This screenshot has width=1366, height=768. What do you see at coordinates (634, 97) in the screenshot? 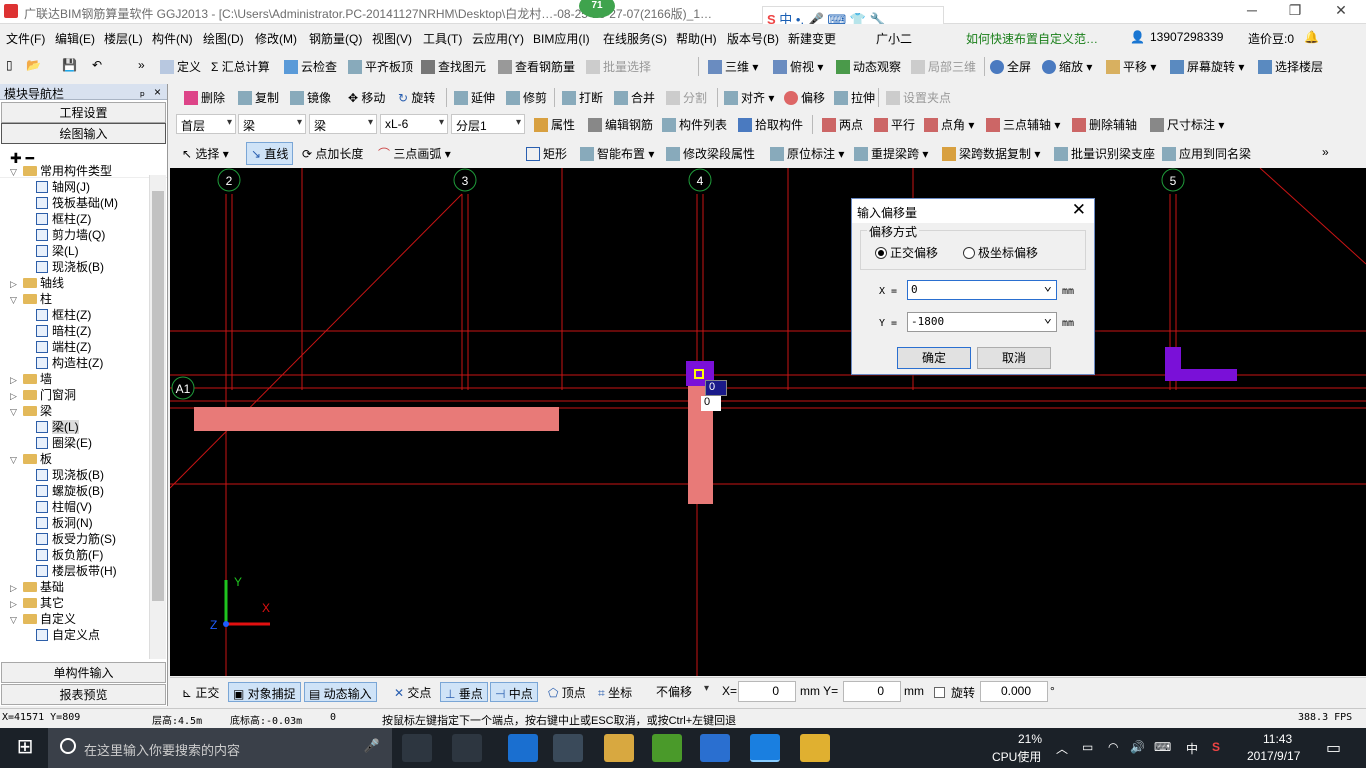
I see `merge-button: 合并` at bounding box center [634, 97].